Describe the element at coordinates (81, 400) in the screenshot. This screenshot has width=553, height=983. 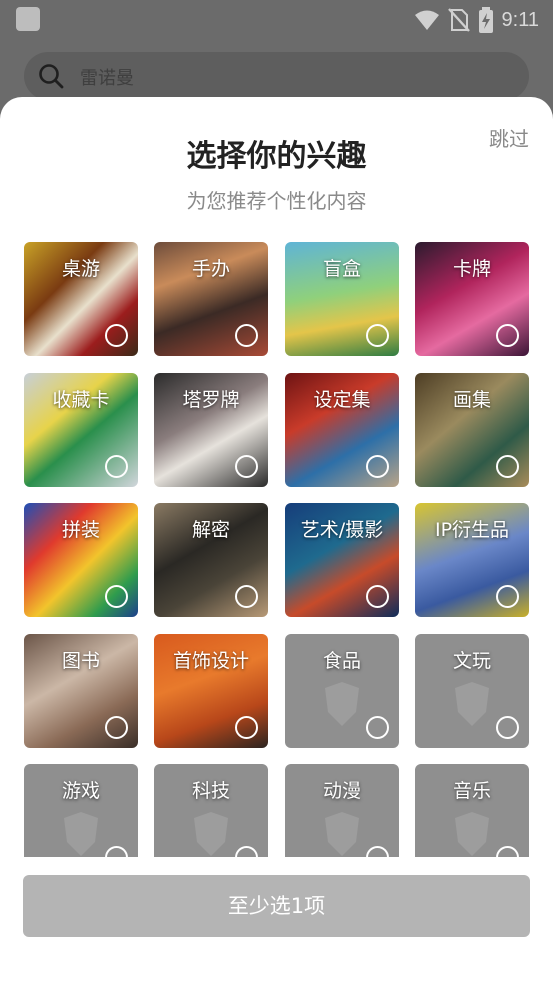
I see `interest-label: 收藏卡` at that location.